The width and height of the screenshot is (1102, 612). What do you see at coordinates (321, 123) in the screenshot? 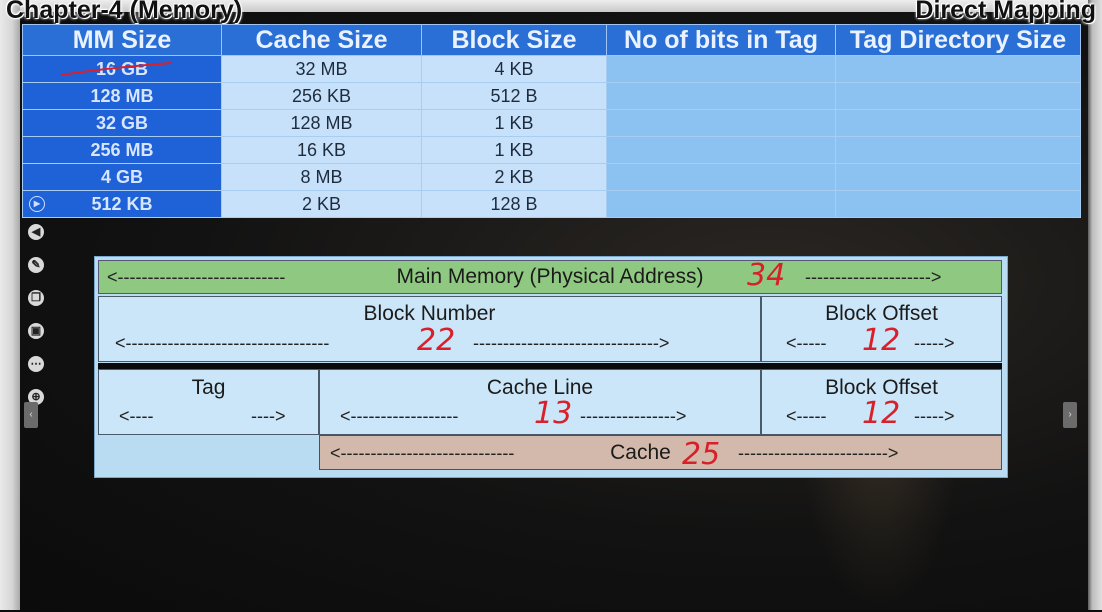
I see `cell-cache-size: 128 MB` at bounding box center [321, 123].